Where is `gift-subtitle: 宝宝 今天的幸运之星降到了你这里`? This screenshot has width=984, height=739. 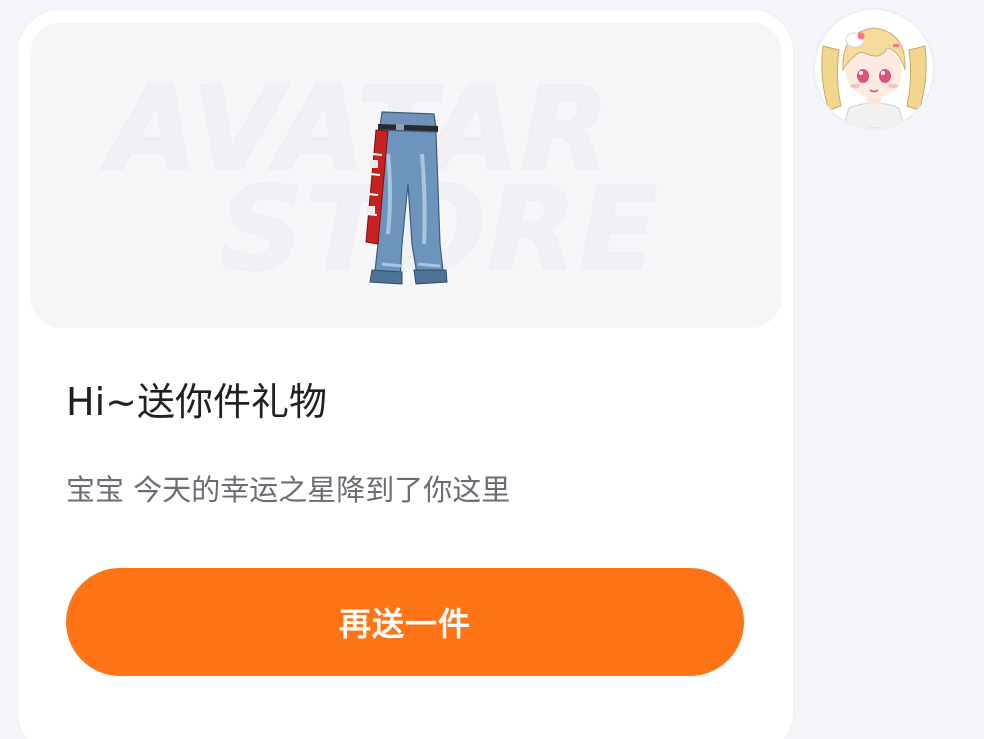
gift-subtitle: 宝宝 今天的幸运之星降到了你这里 is located at coordinates (288, 490).